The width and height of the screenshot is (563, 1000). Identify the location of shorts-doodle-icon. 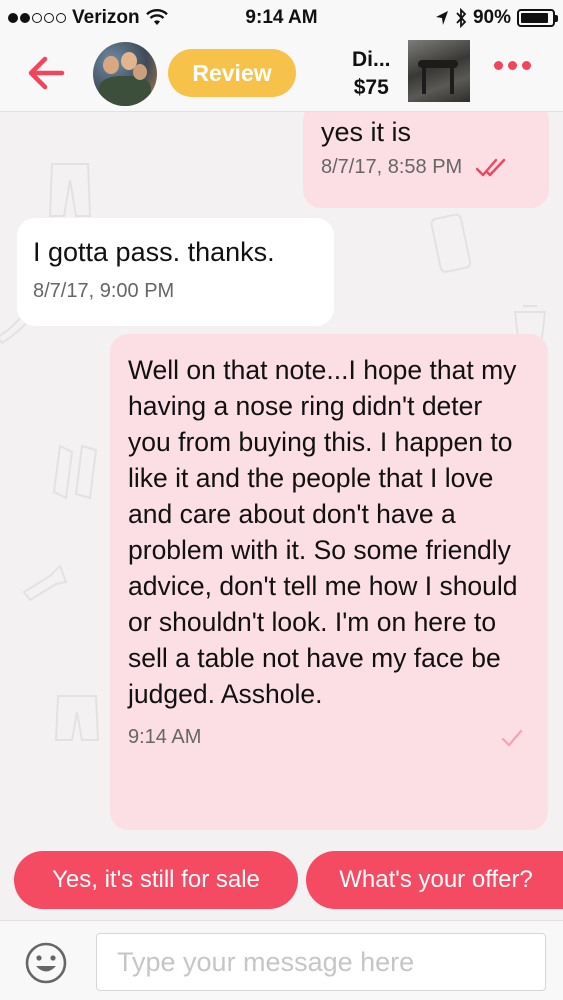
(77, 718).